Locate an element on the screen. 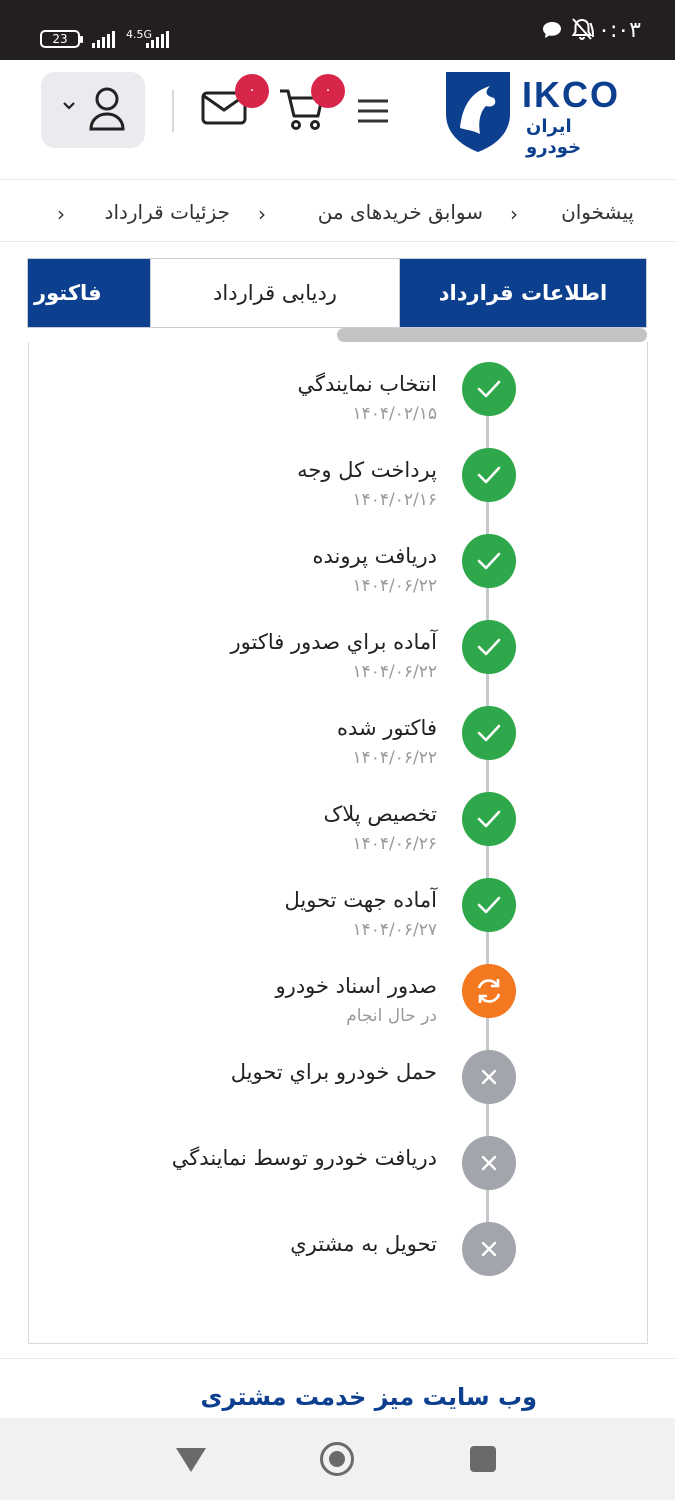  clock: ۱۰:۰۳ is located at coordinates (613, 30).